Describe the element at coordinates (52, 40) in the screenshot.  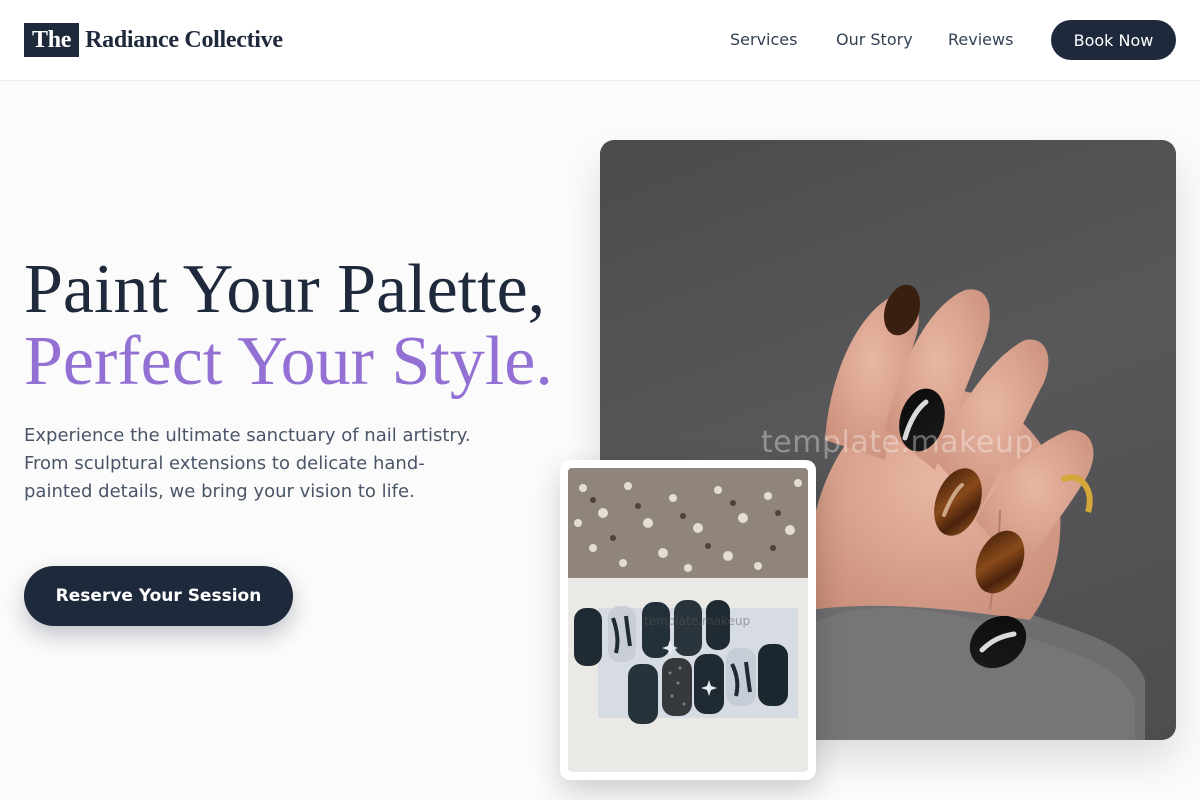
I see `logo-prefix: The` at that location.